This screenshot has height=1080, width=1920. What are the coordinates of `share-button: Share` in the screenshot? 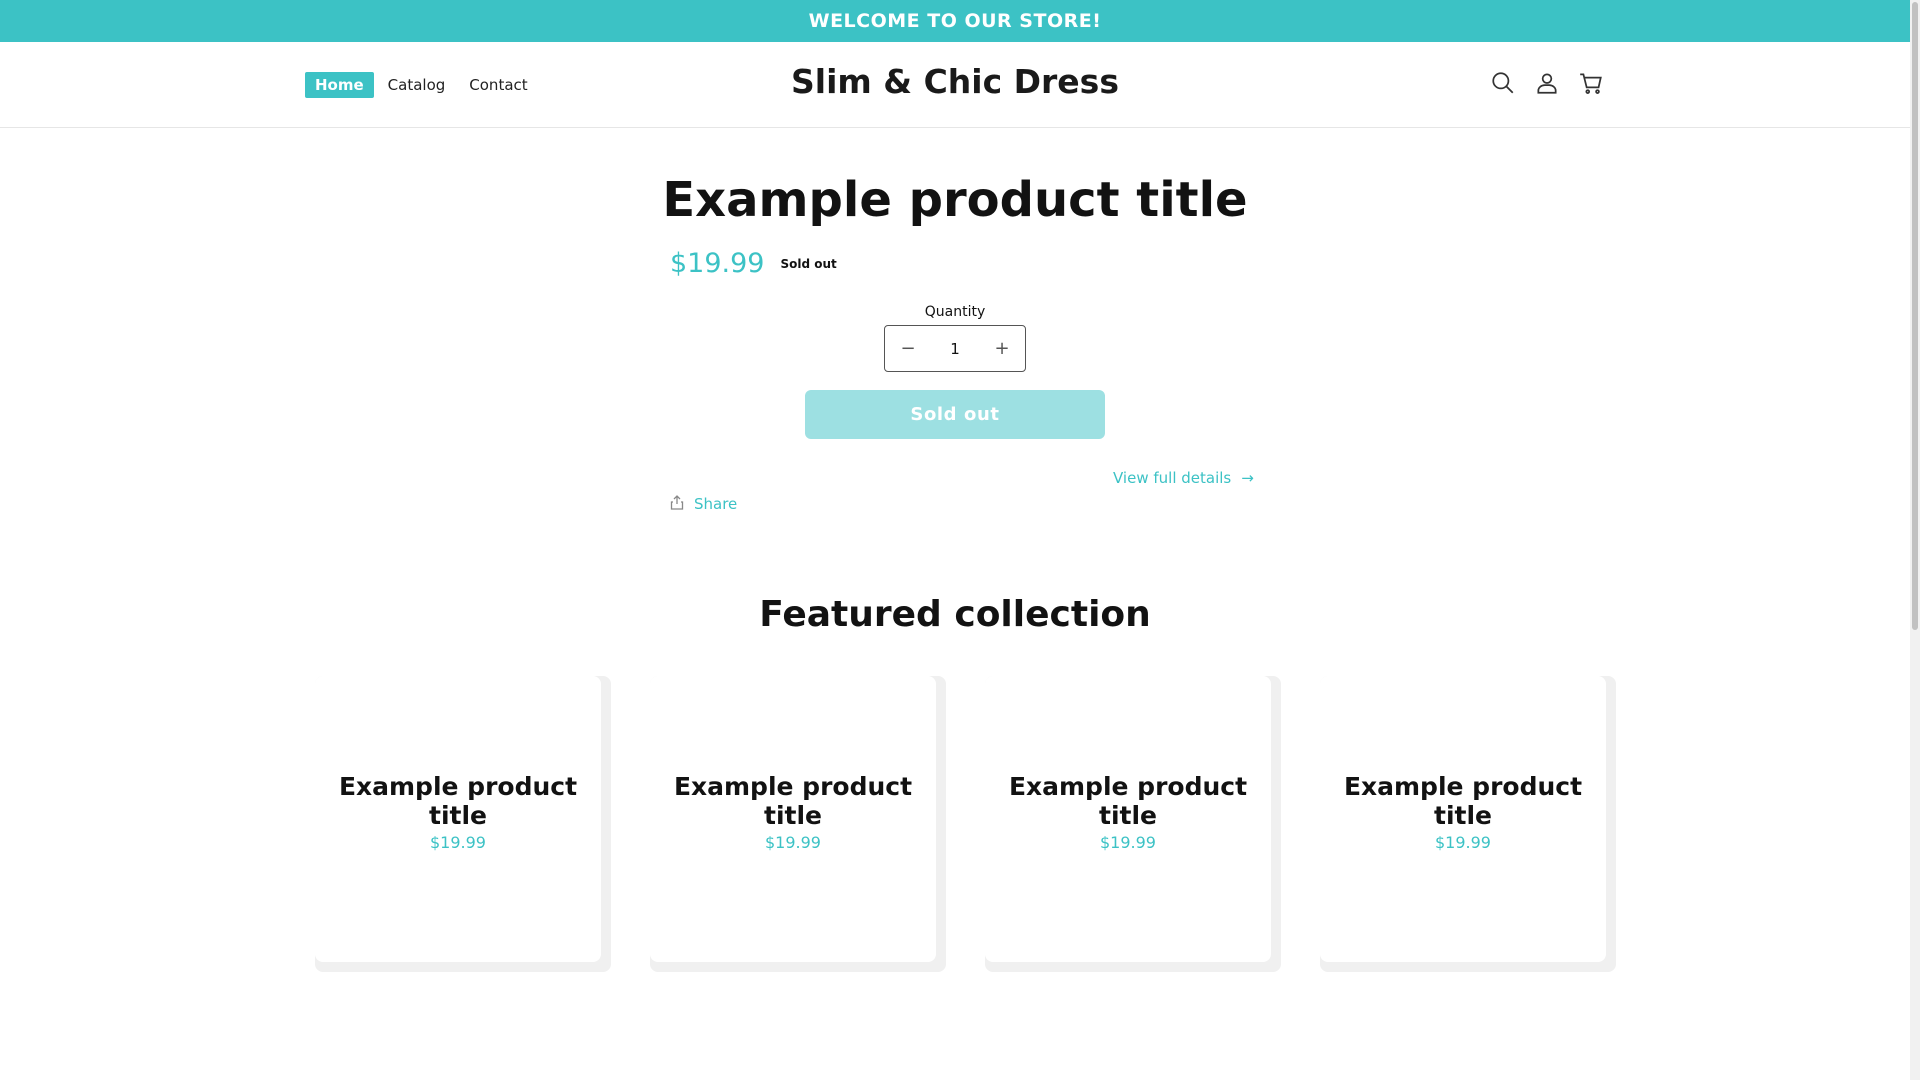 It's located at (703, 504).